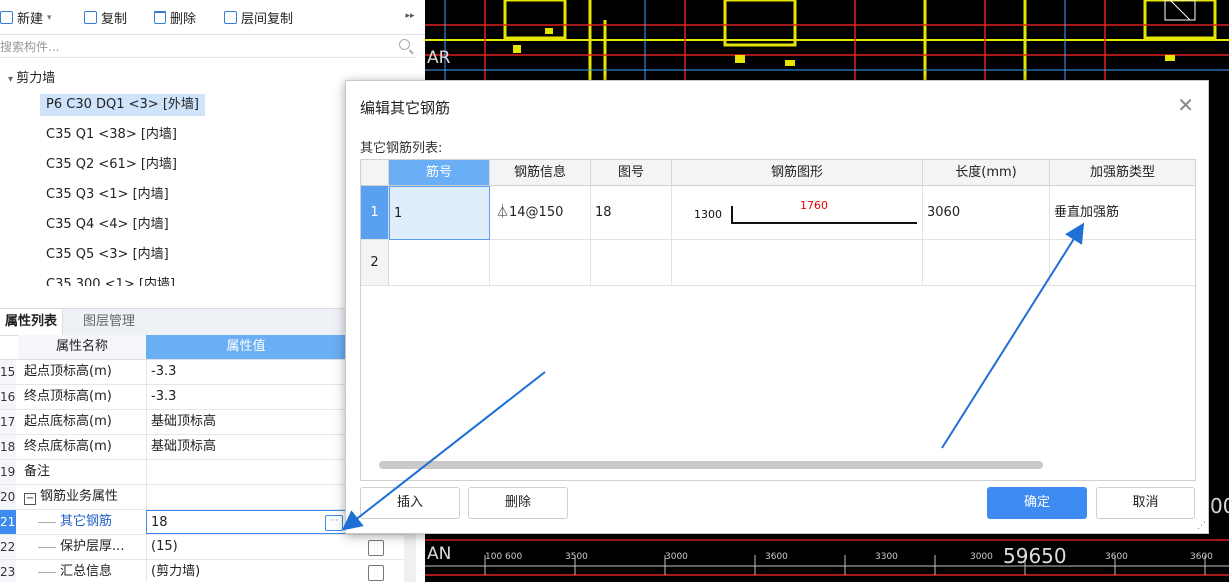 This screenshot has width=1229, height=582. I want to click on ok-button: 确定, so click(1037, 503).